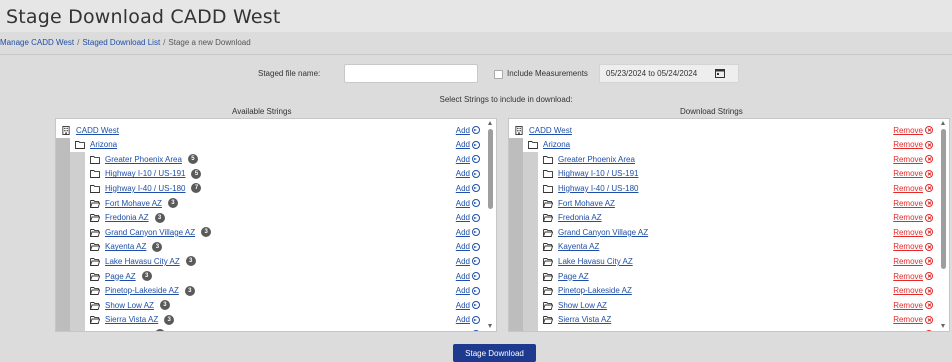  Describe the element at coordinates (476, 305) in the screenshot. I see `arrow-right-circle-icon` at that location.